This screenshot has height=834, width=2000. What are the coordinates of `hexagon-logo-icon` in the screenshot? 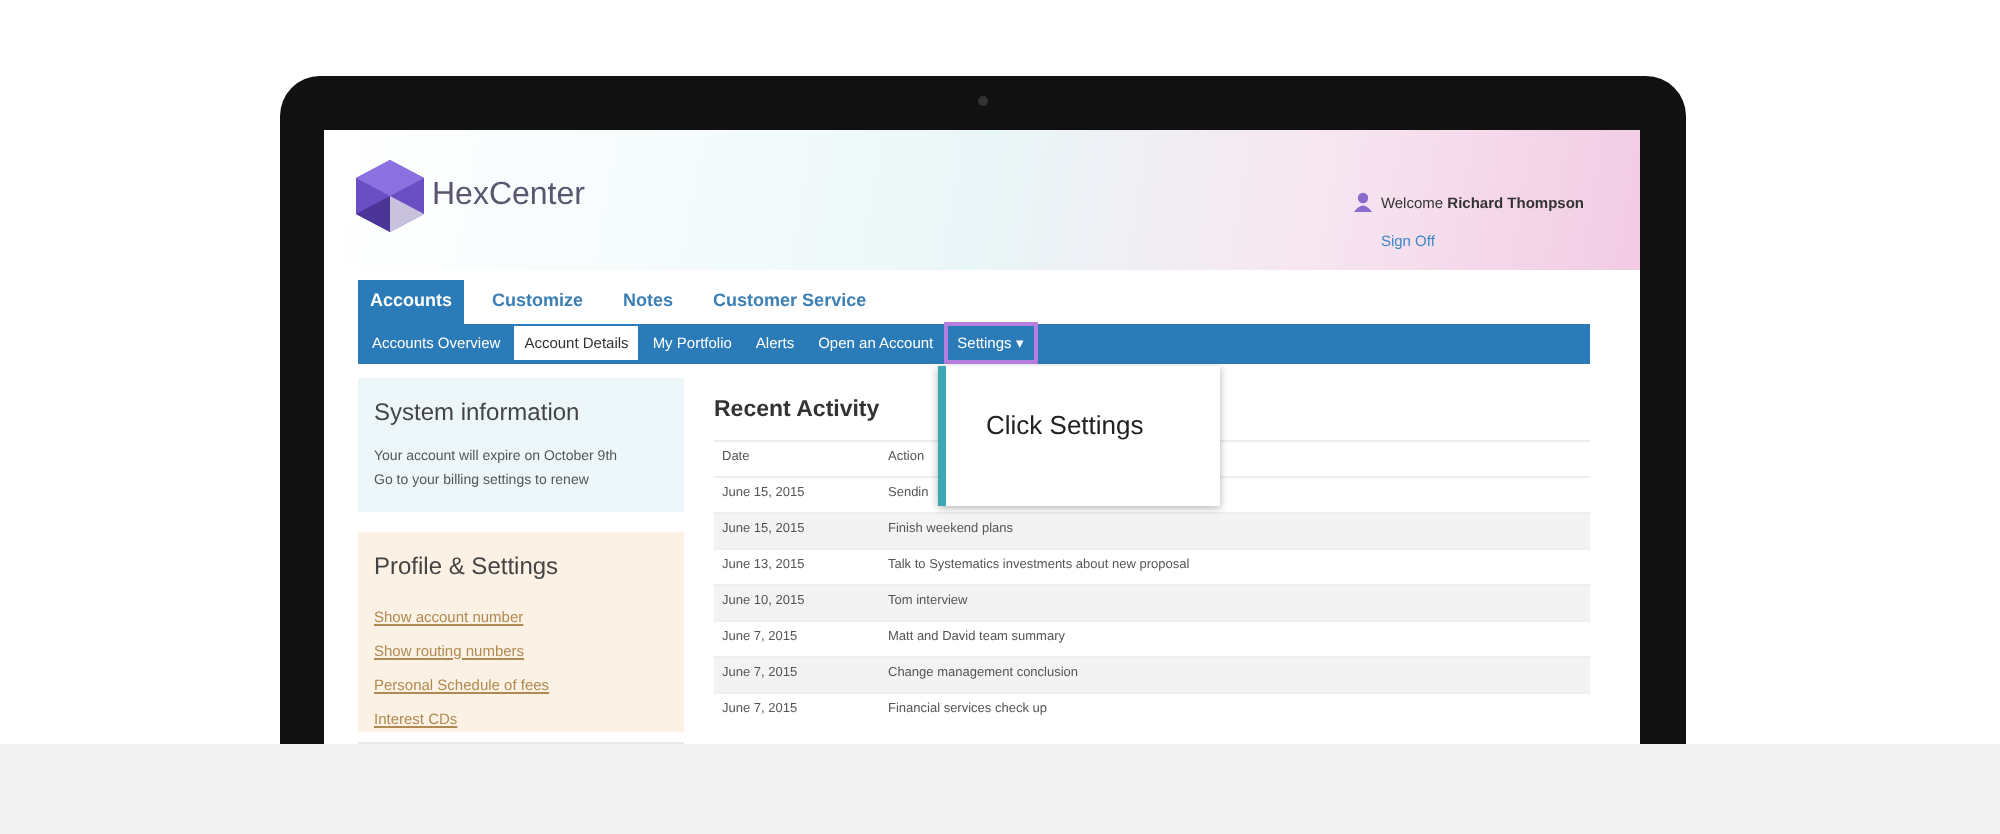 It's located at (390, 196).